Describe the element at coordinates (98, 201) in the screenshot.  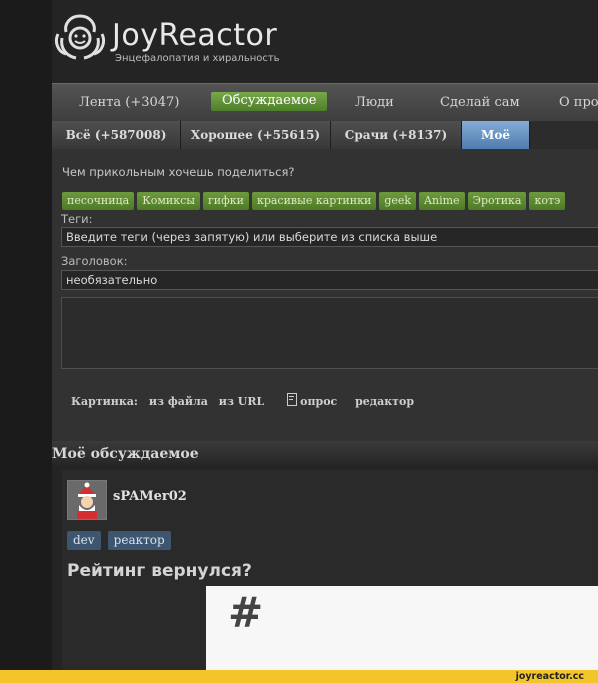
I see `quick-tag-sandbox: песочница` at that location.